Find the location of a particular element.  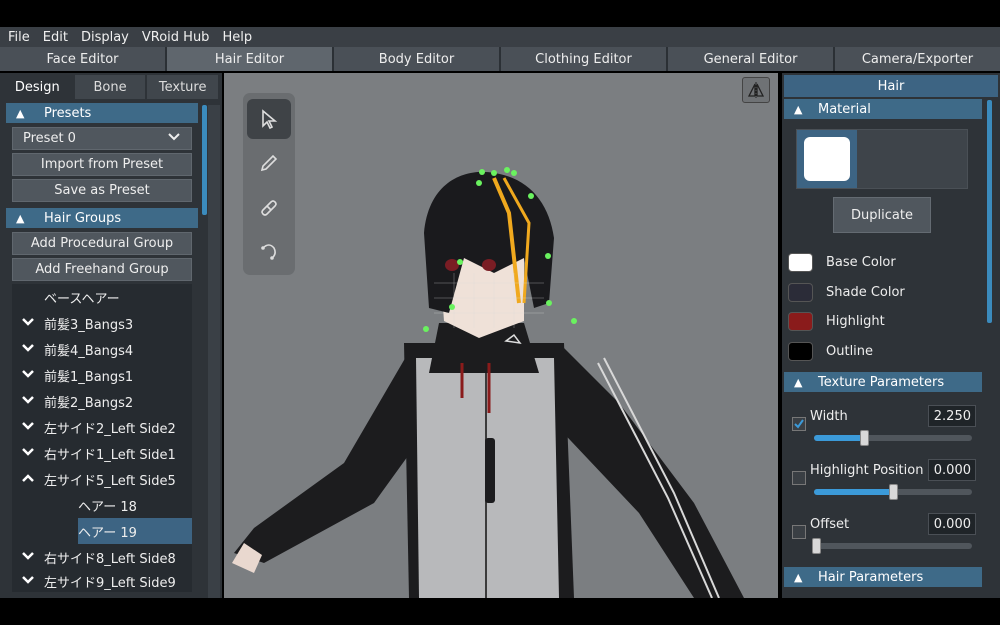

list-item: 前髪4_Bangs4 is located at coordinates (102, 349).